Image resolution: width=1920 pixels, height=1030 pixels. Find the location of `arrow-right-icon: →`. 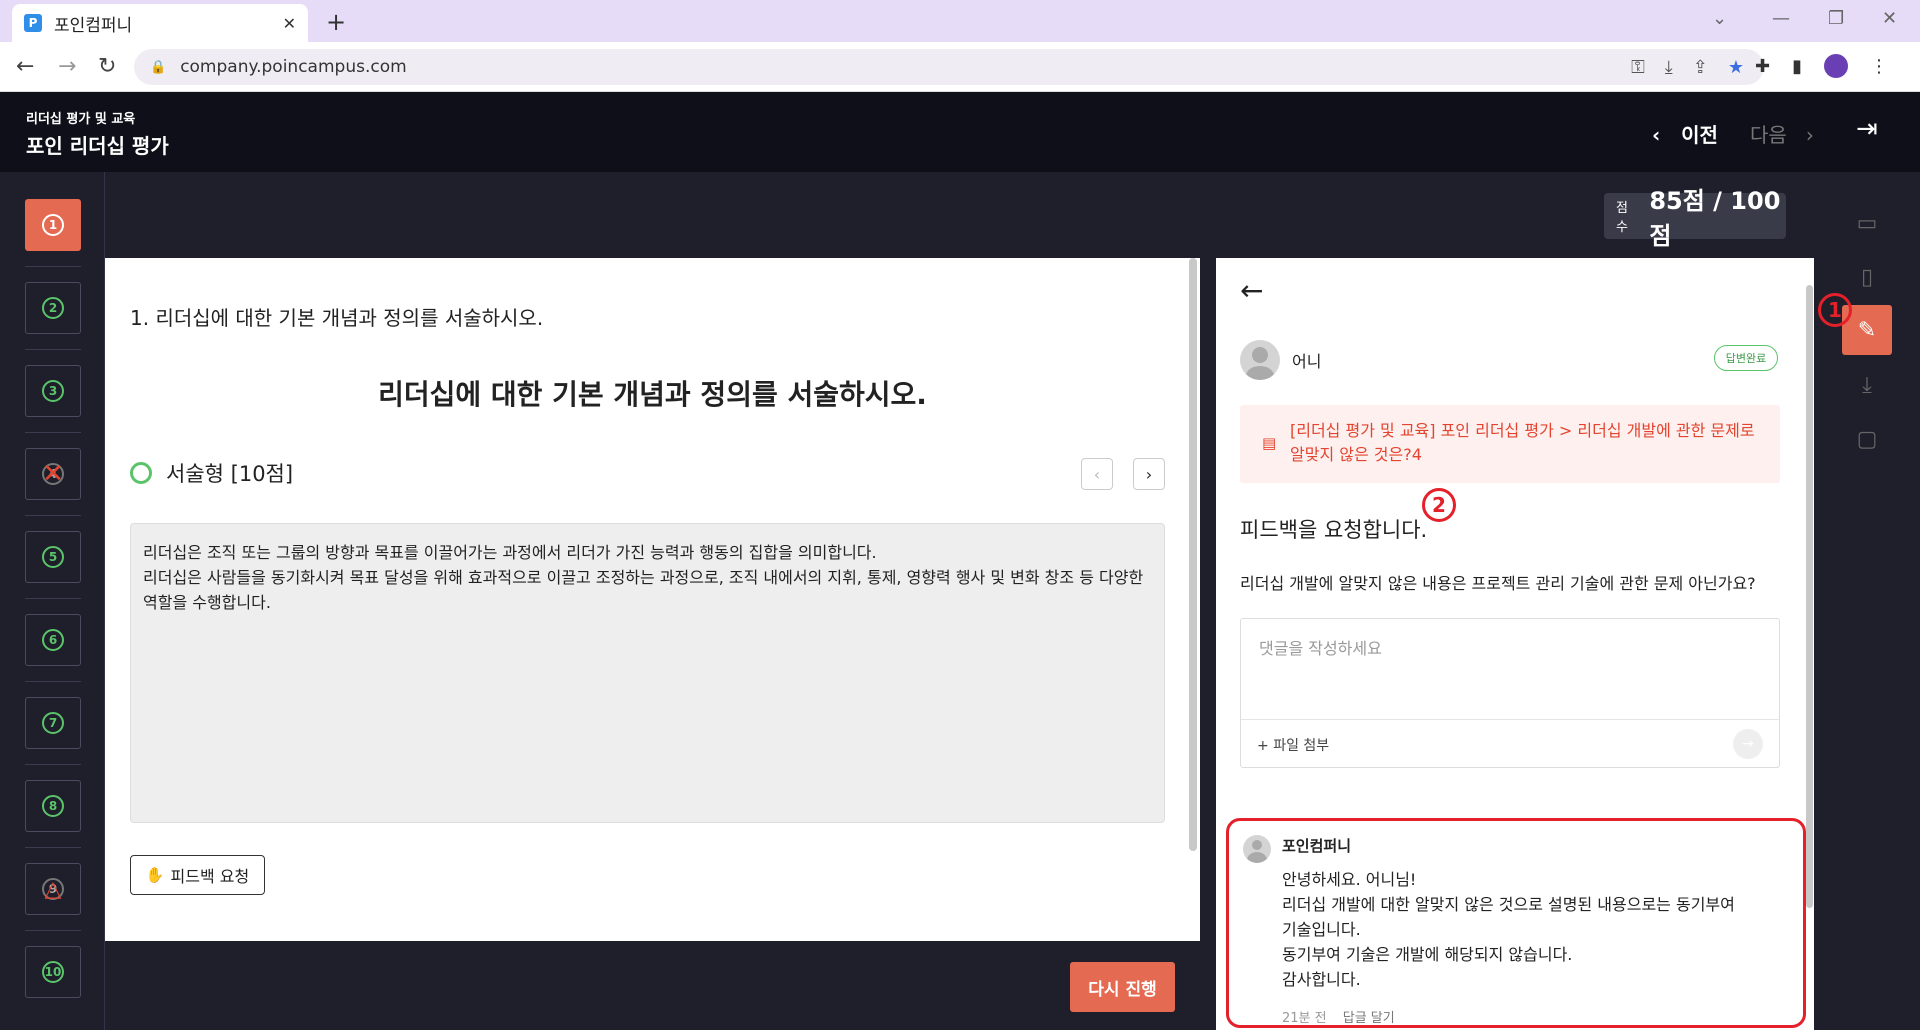

arrow-right-icon: → is located at coordinates (1748, 744).